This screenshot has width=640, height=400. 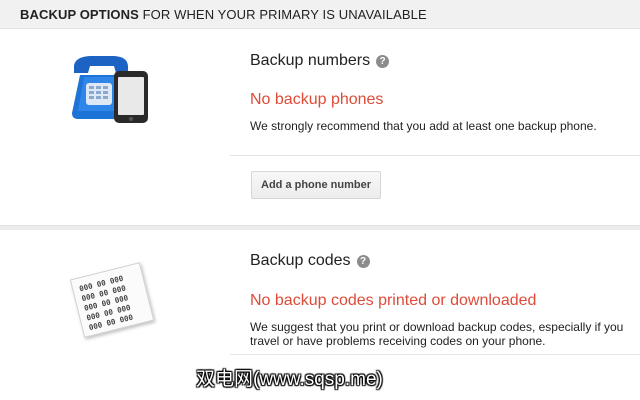 I want to click on header-title-bold: BACKUP OPTIONS, so click(x=79, y=14).